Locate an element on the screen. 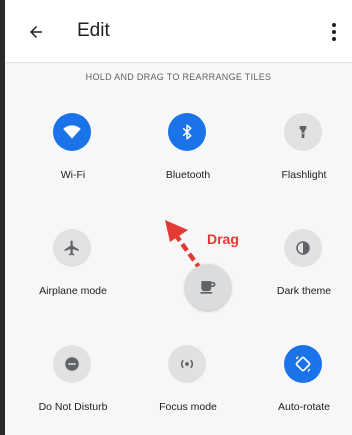  page-title: Edit is located at coordinates (93, 30).